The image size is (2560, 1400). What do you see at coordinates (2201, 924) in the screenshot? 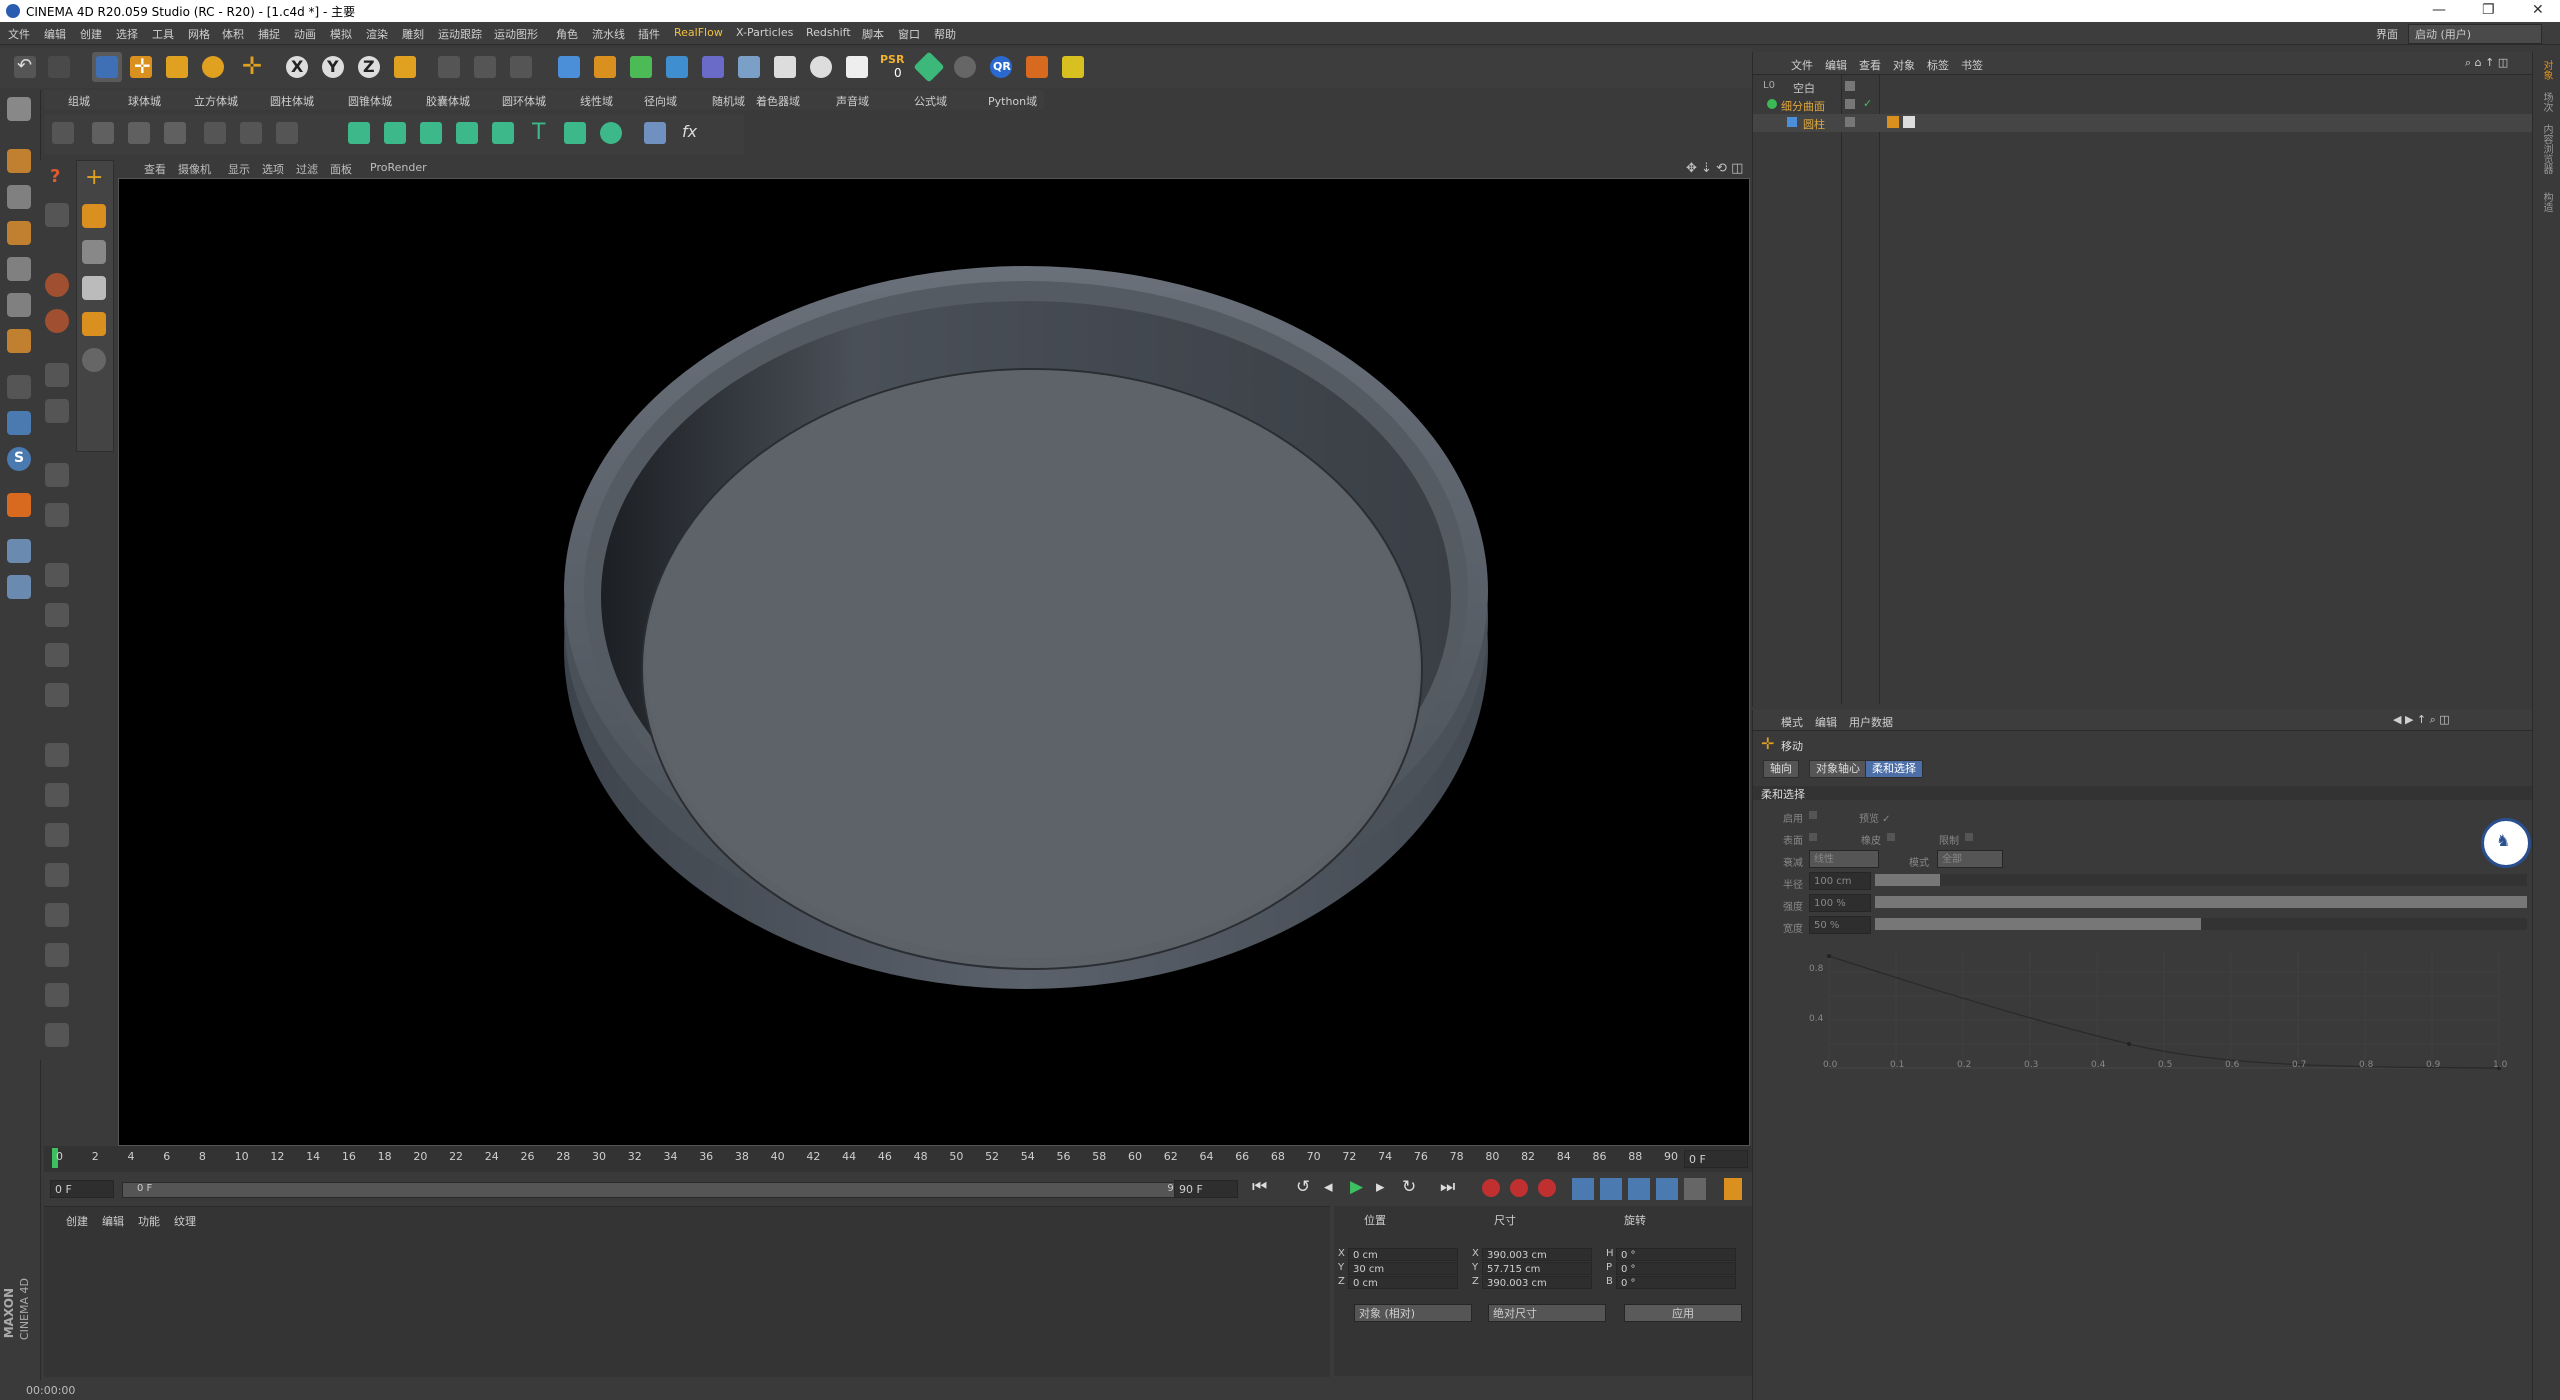
I see `width-slider` at bounding box center [2201, 924].